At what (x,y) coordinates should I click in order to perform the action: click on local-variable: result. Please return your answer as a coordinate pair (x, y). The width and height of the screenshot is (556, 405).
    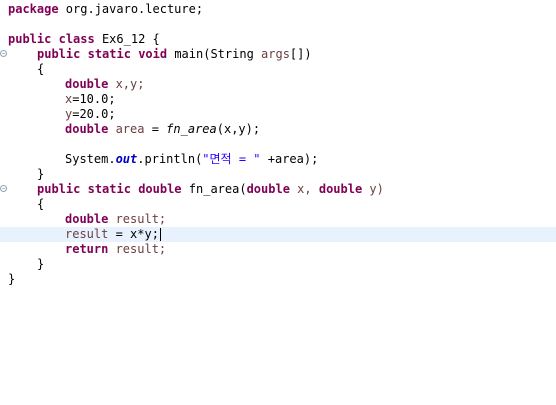
    Looking at the image, I should click on (87, 234).